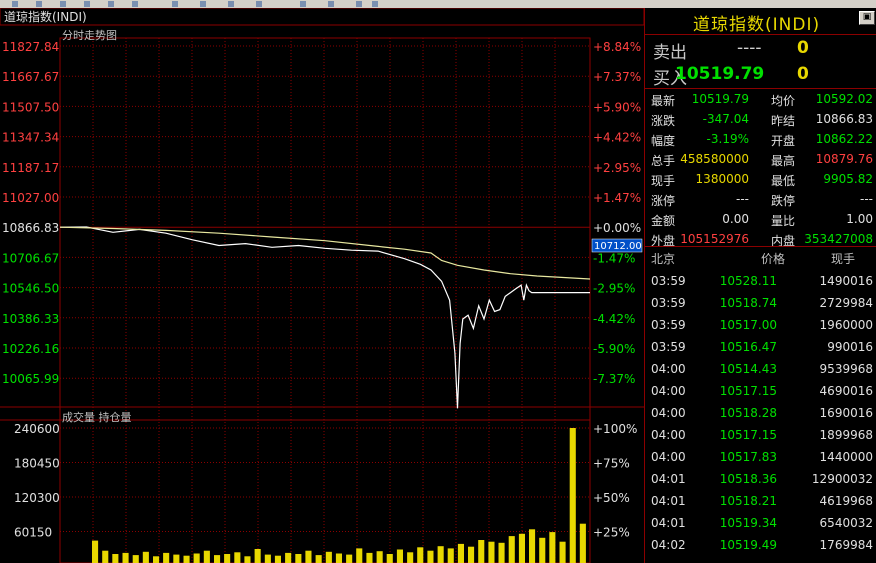  I want to click on quote-label: 现手, so click(663, 181).